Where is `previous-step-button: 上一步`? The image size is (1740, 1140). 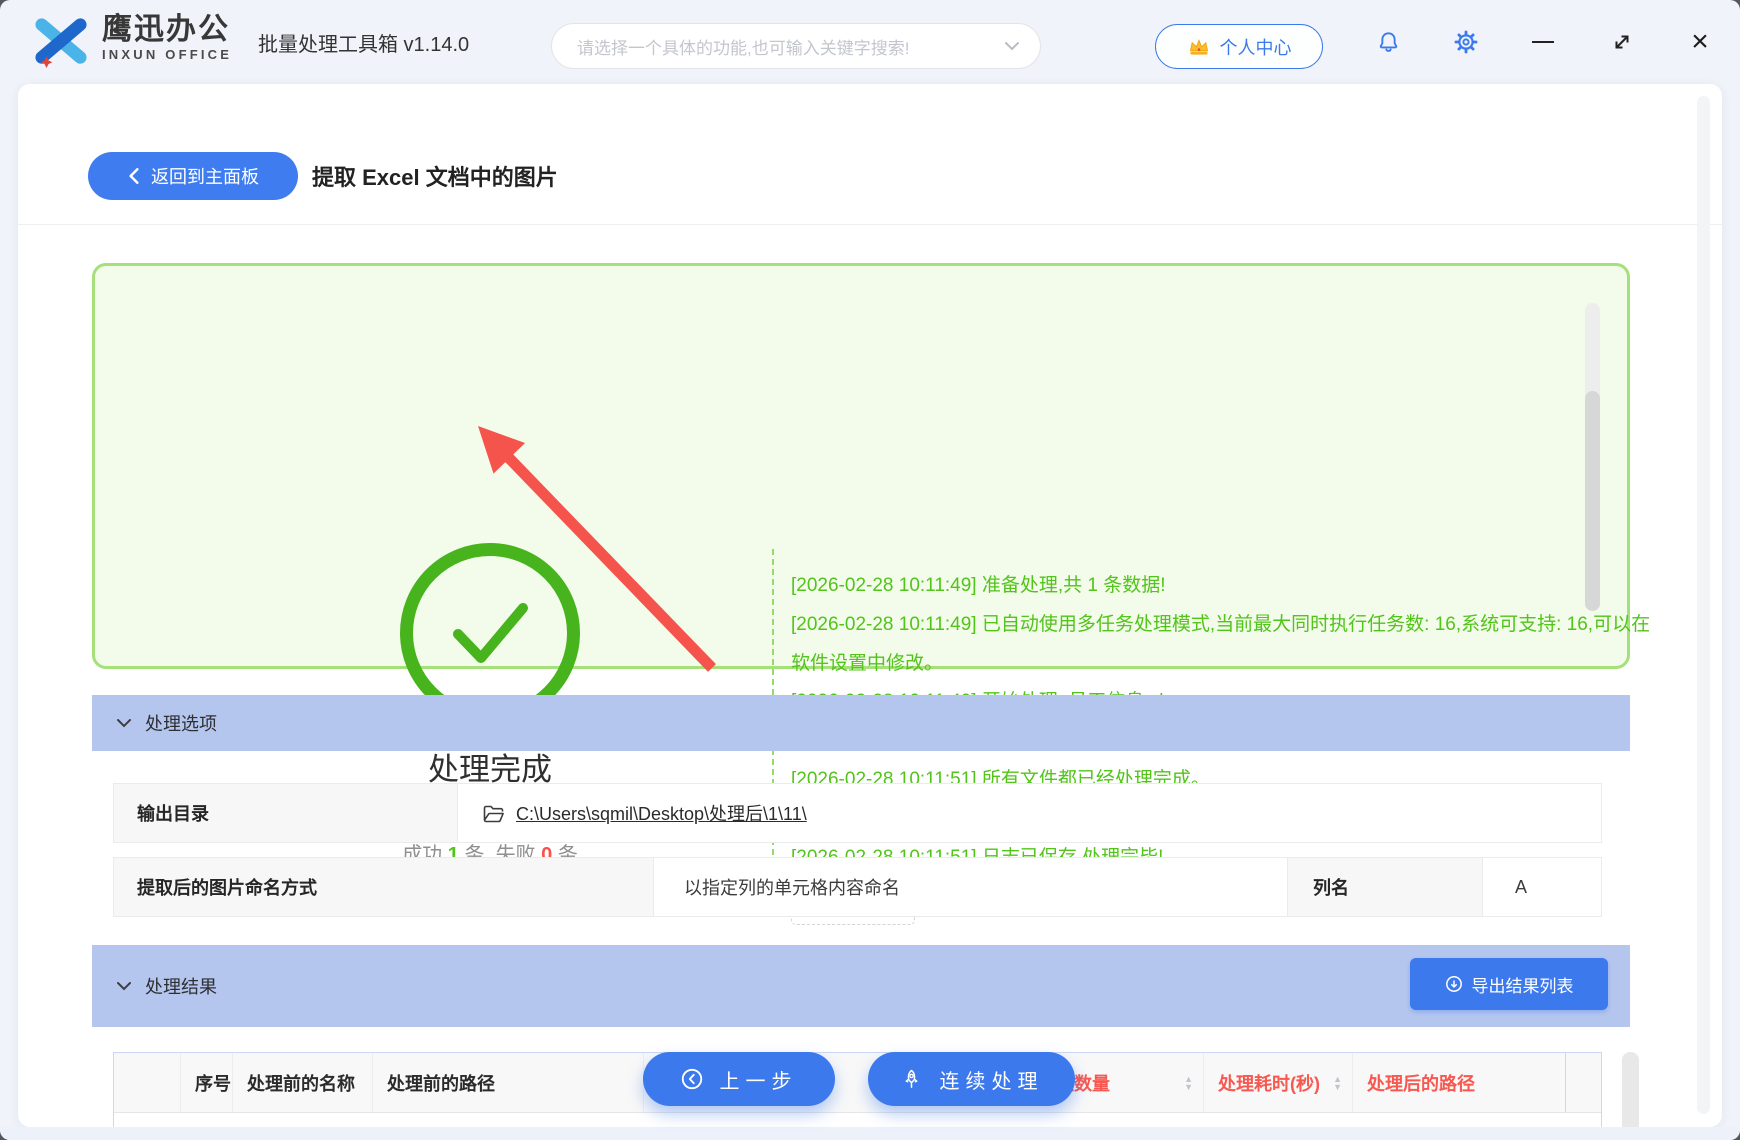
previous-step-button: 上一步 is located at coordinates (739, 1079).